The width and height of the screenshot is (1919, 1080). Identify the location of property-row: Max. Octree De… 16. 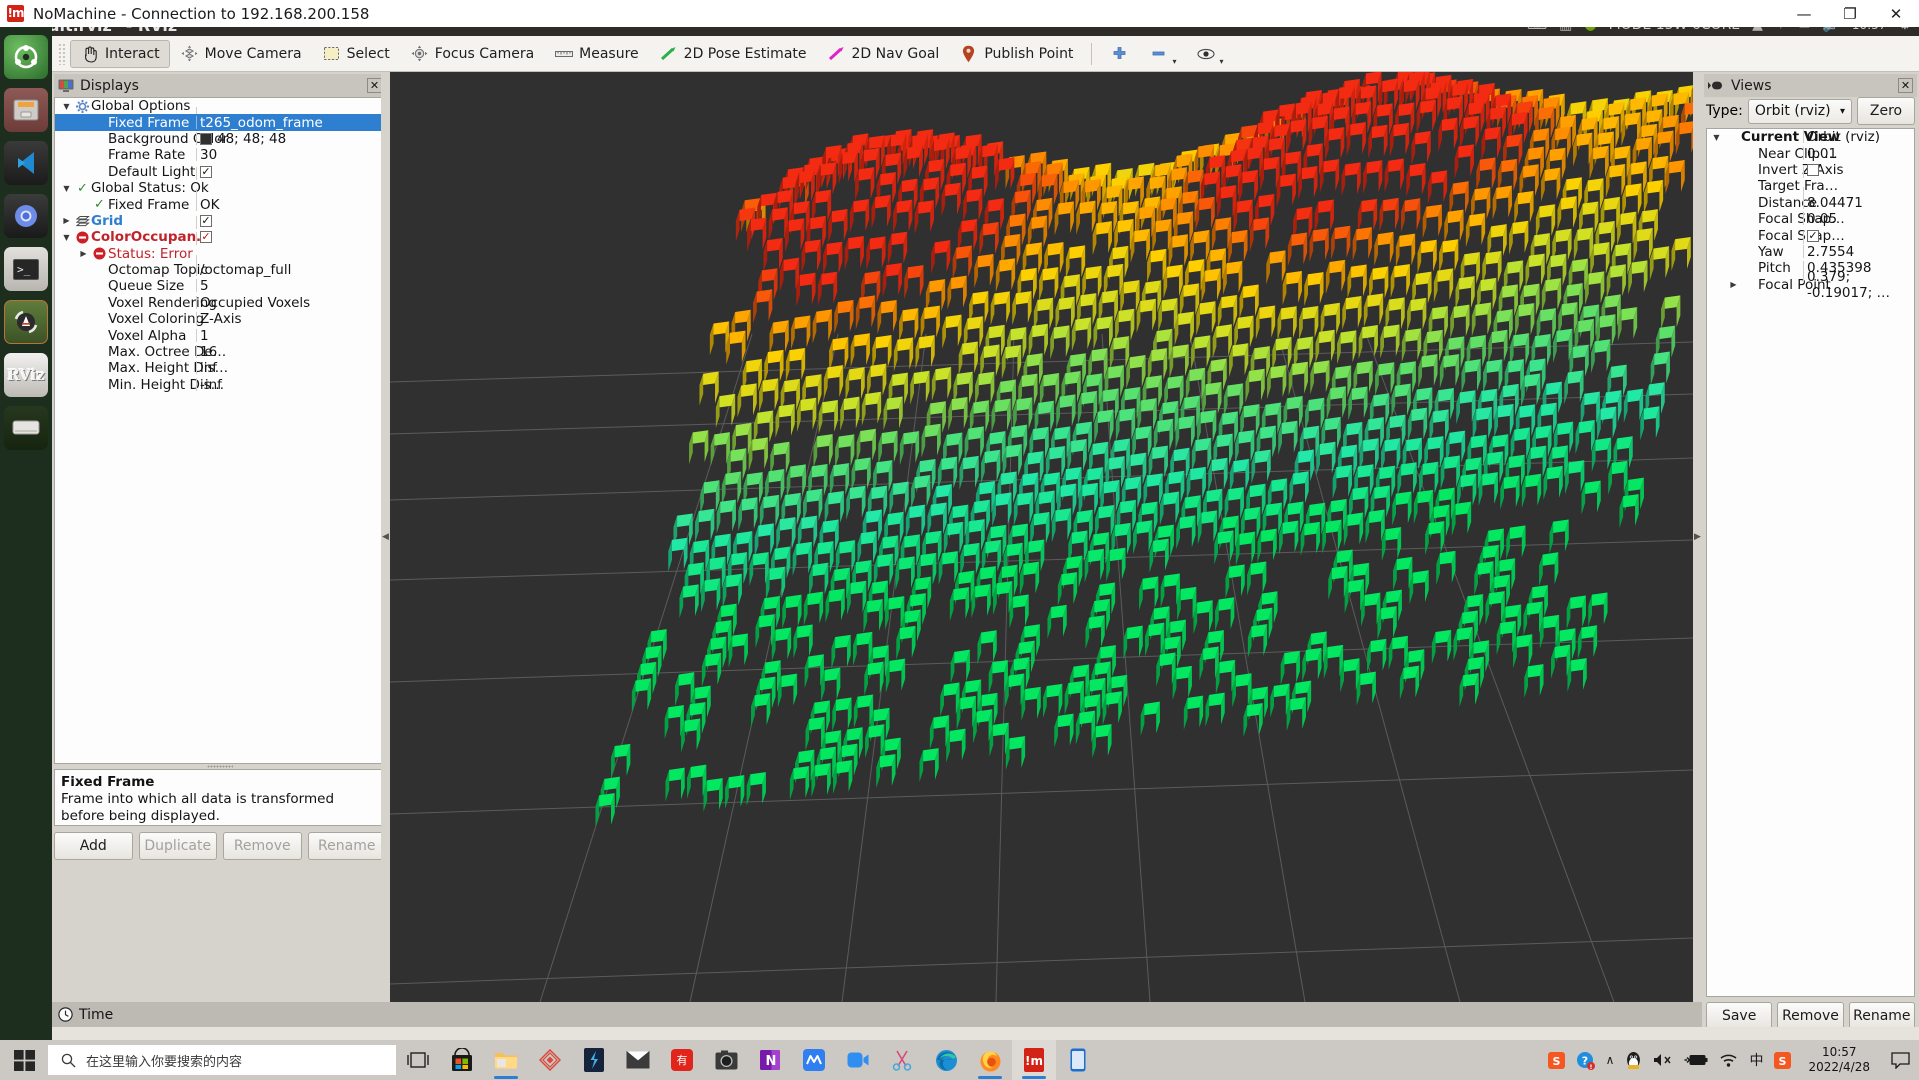
(220, 352).